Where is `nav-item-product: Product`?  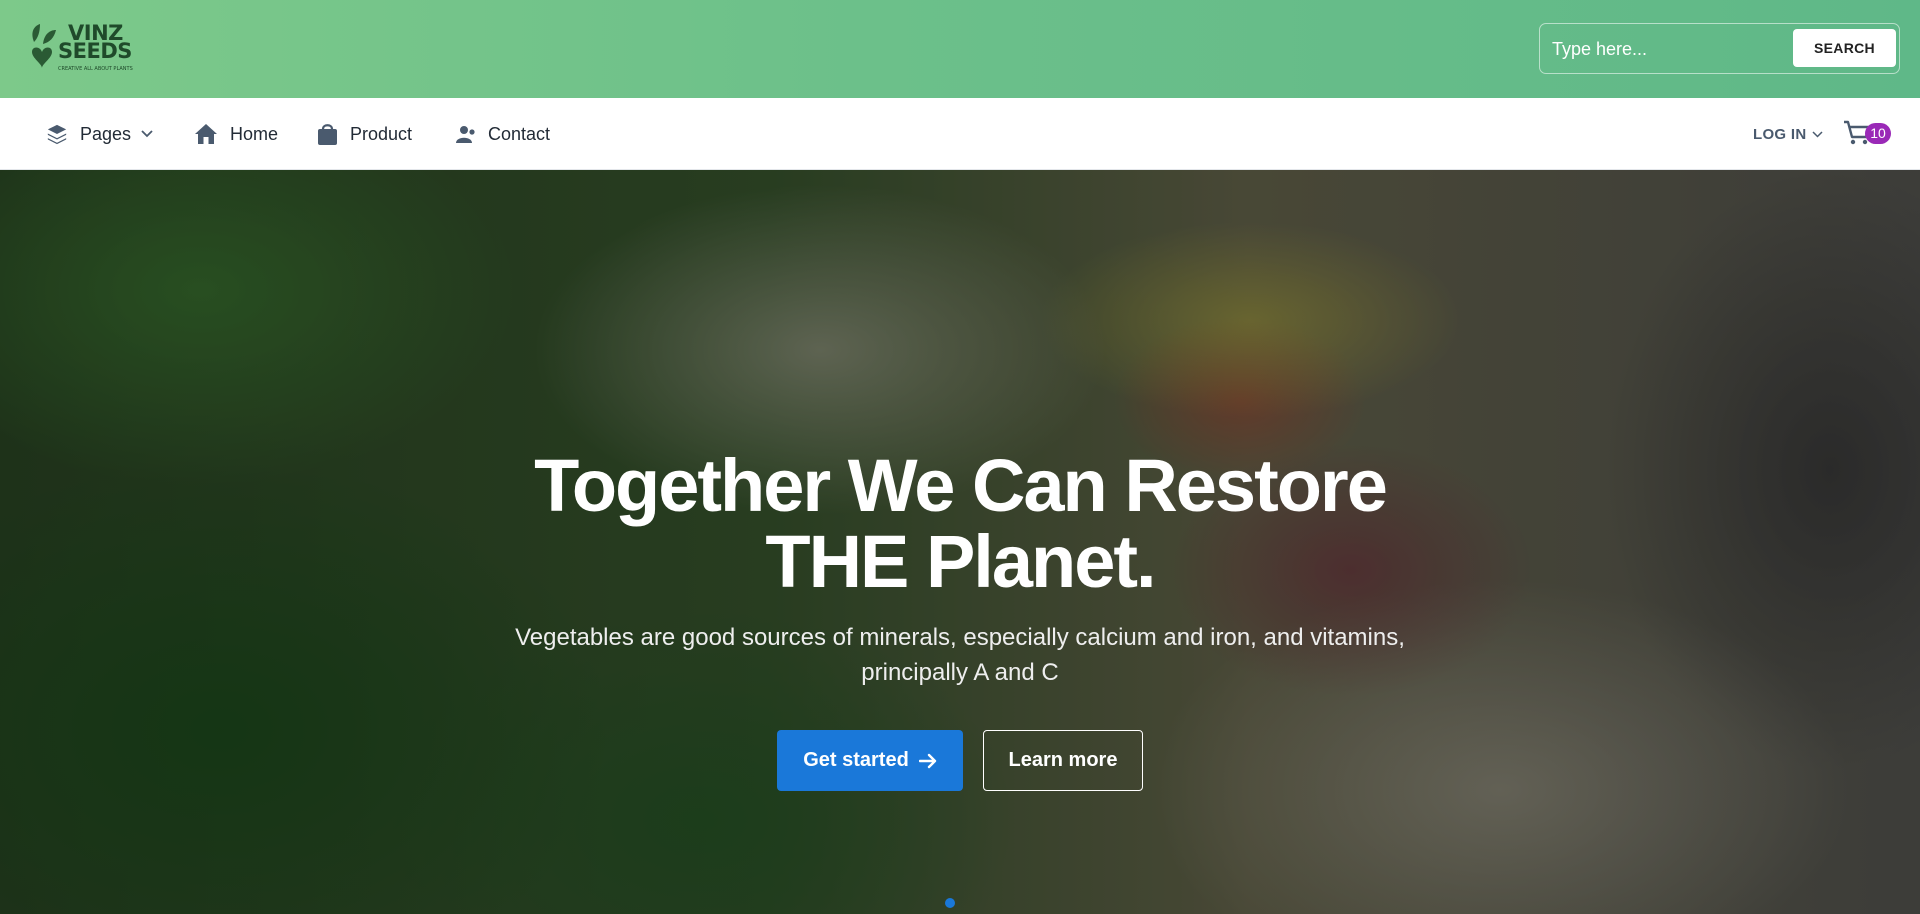 nav-item-product: Product is located at coordinates (364, 134).